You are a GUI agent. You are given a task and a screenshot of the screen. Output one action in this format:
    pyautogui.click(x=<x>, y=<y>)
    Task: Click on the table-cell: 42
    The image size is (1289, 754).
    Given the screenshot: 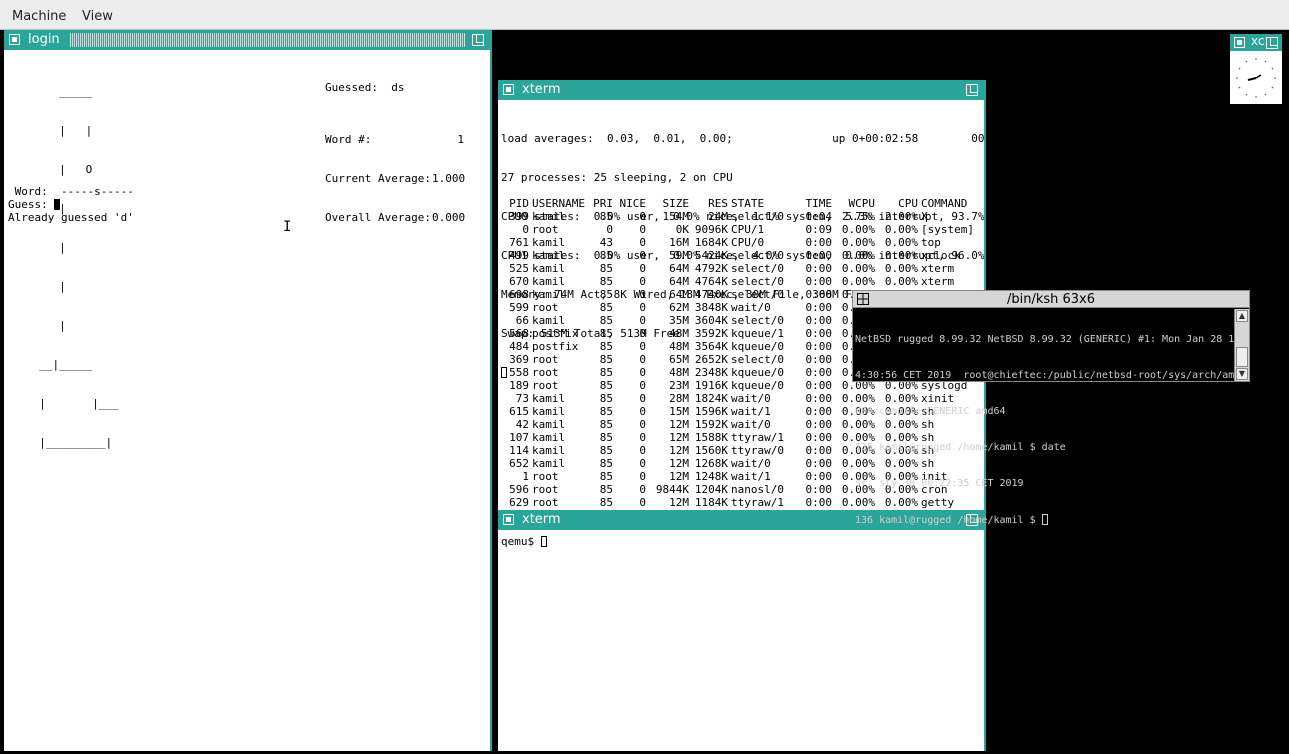 What is the action you would take?
    pyautogui.click(x=522, y=424)
    